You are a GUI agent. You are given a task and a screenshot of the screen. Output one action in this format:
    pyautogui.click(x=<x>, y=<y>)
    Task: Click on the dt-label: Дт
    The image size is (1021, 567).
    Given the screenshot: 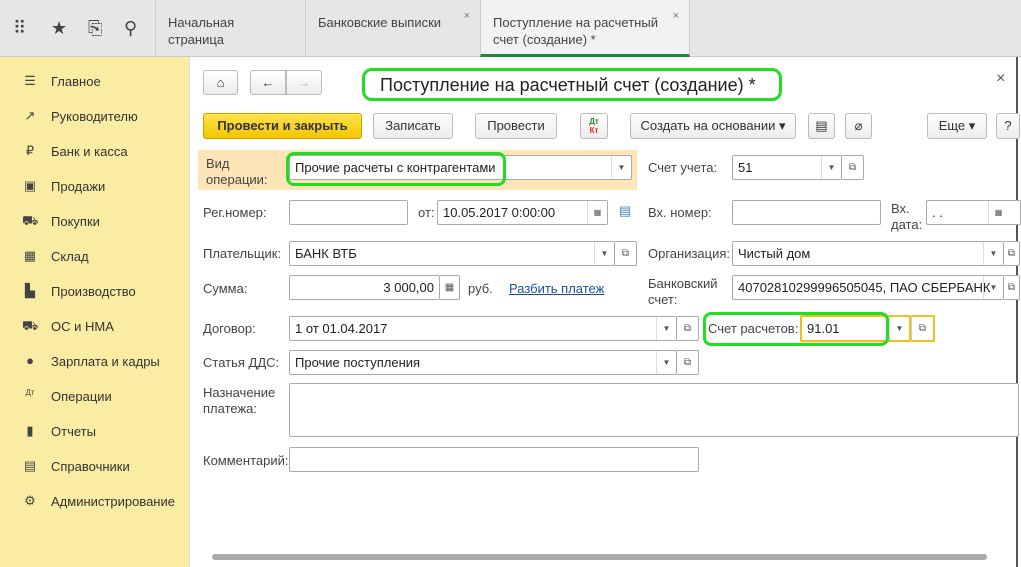 What is the action you would take?
    pyautogui.click(x=594, y=121)
    